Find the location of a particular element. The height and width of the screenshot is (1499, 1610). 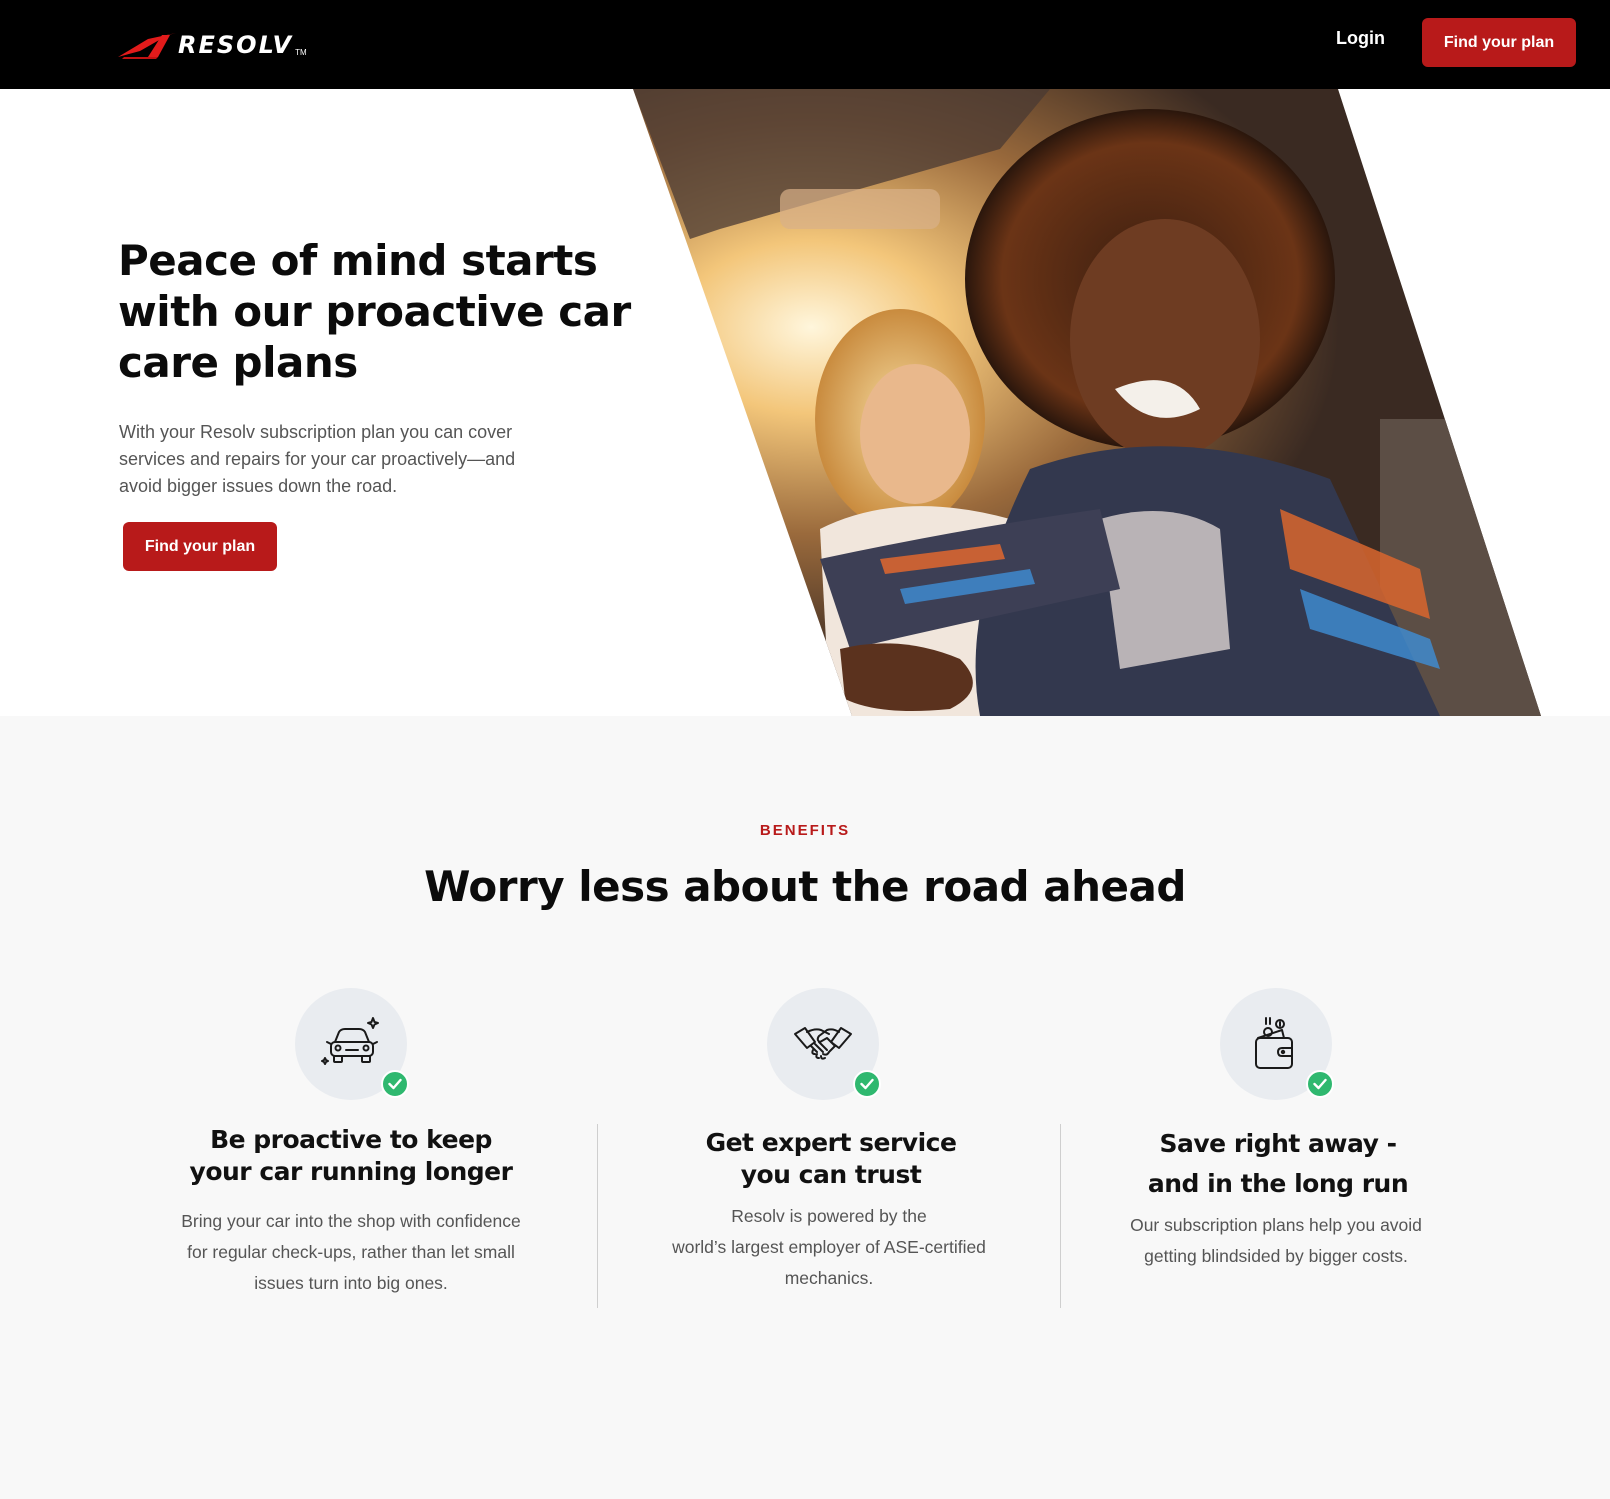

benefit-title: Get expert service you can trust is located at coordinates (831, 1158).